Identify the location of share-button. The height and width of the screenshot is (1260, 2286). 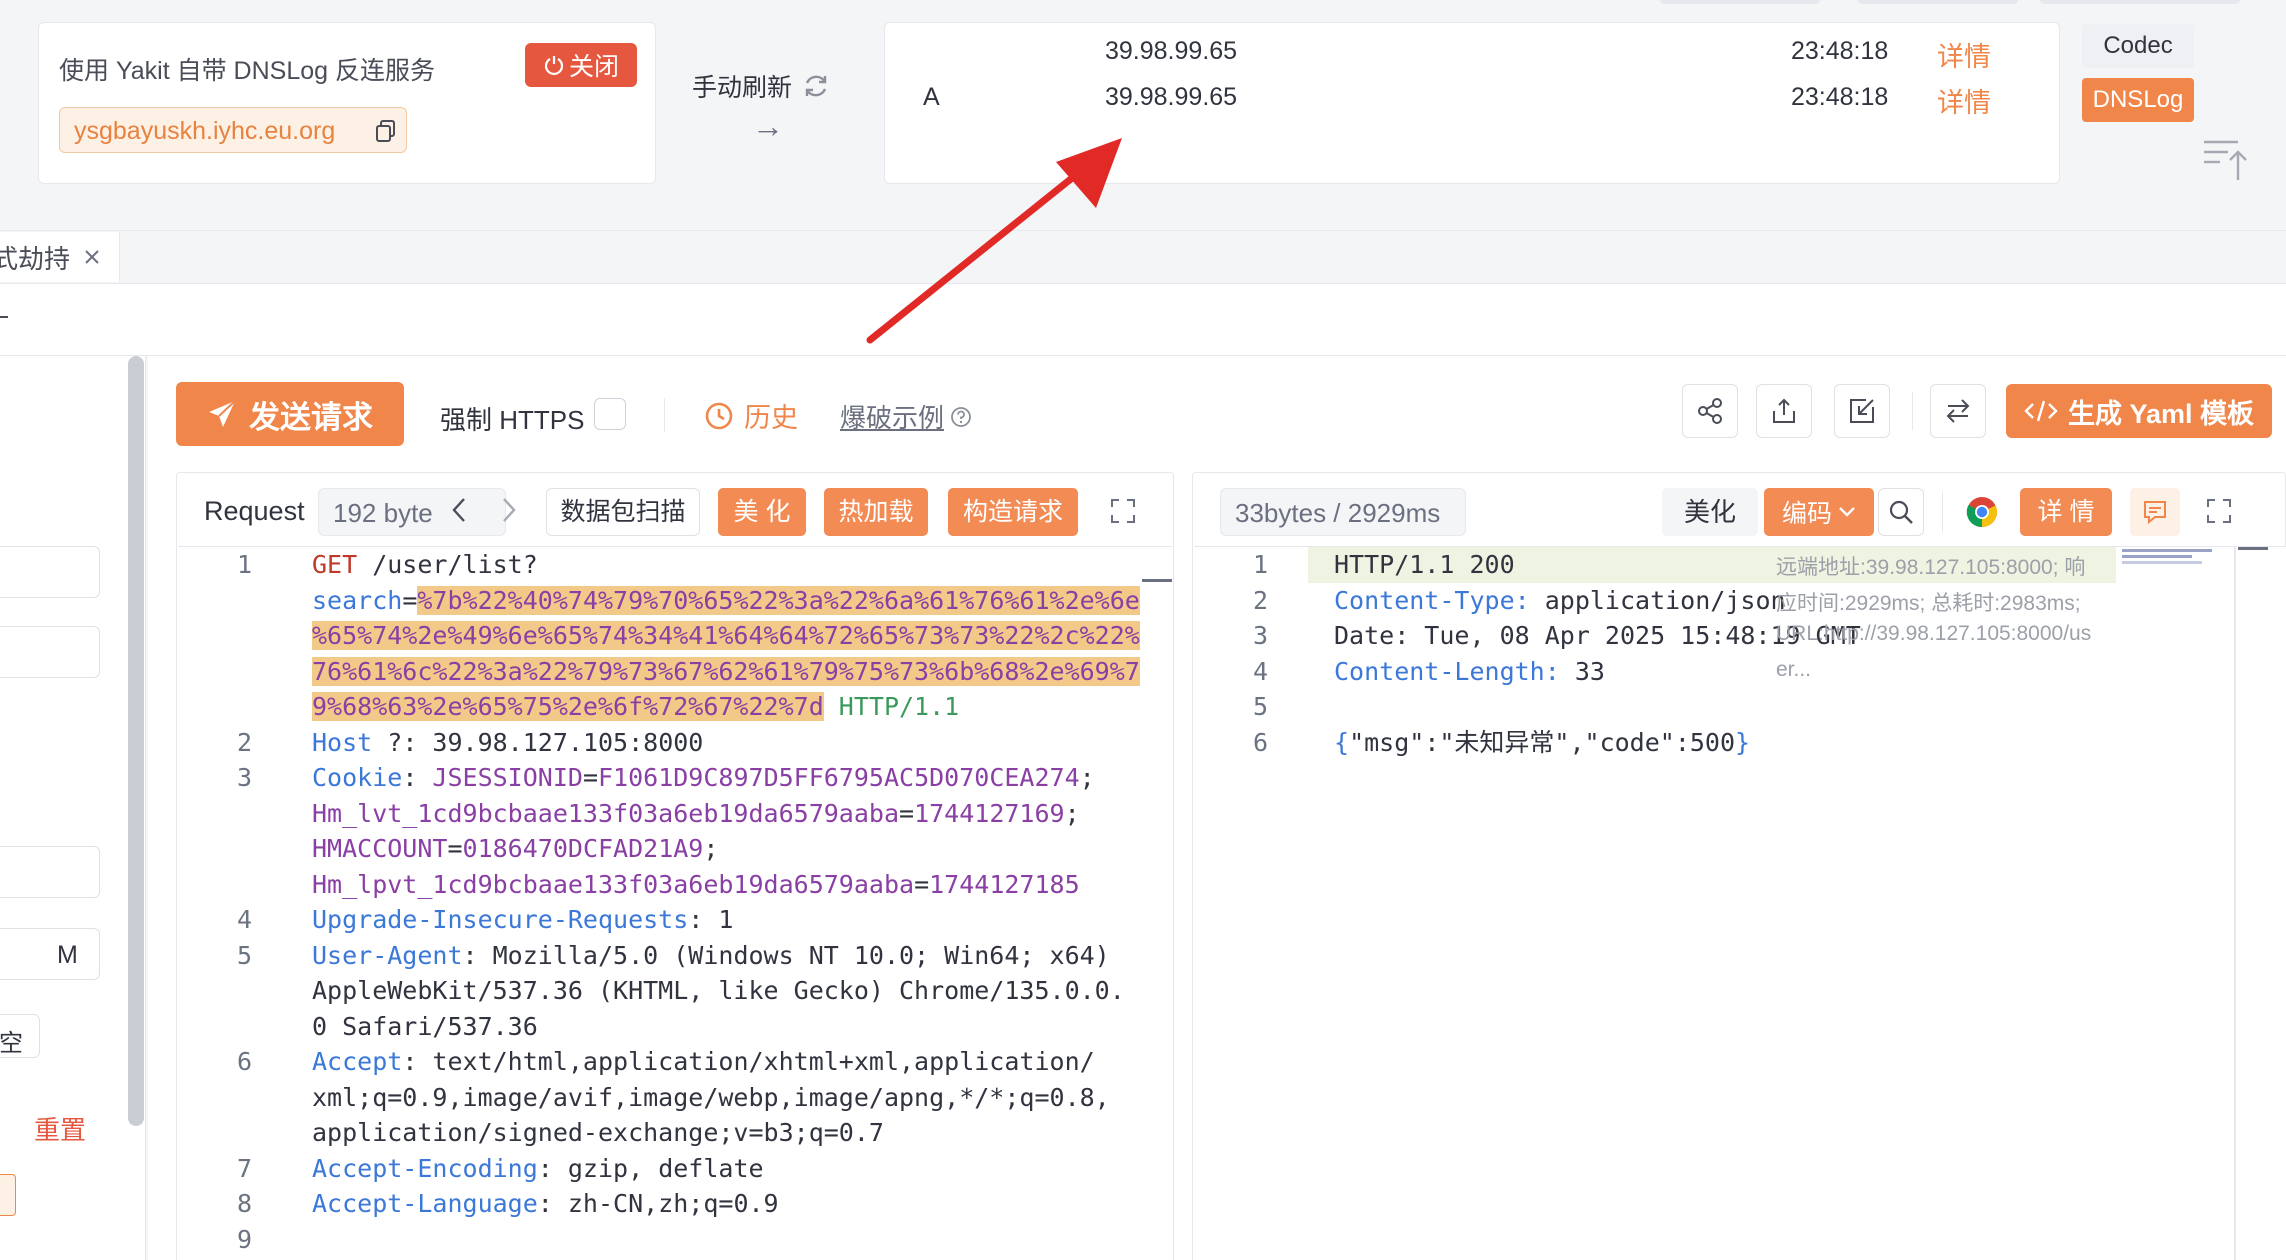
(1710, 411).